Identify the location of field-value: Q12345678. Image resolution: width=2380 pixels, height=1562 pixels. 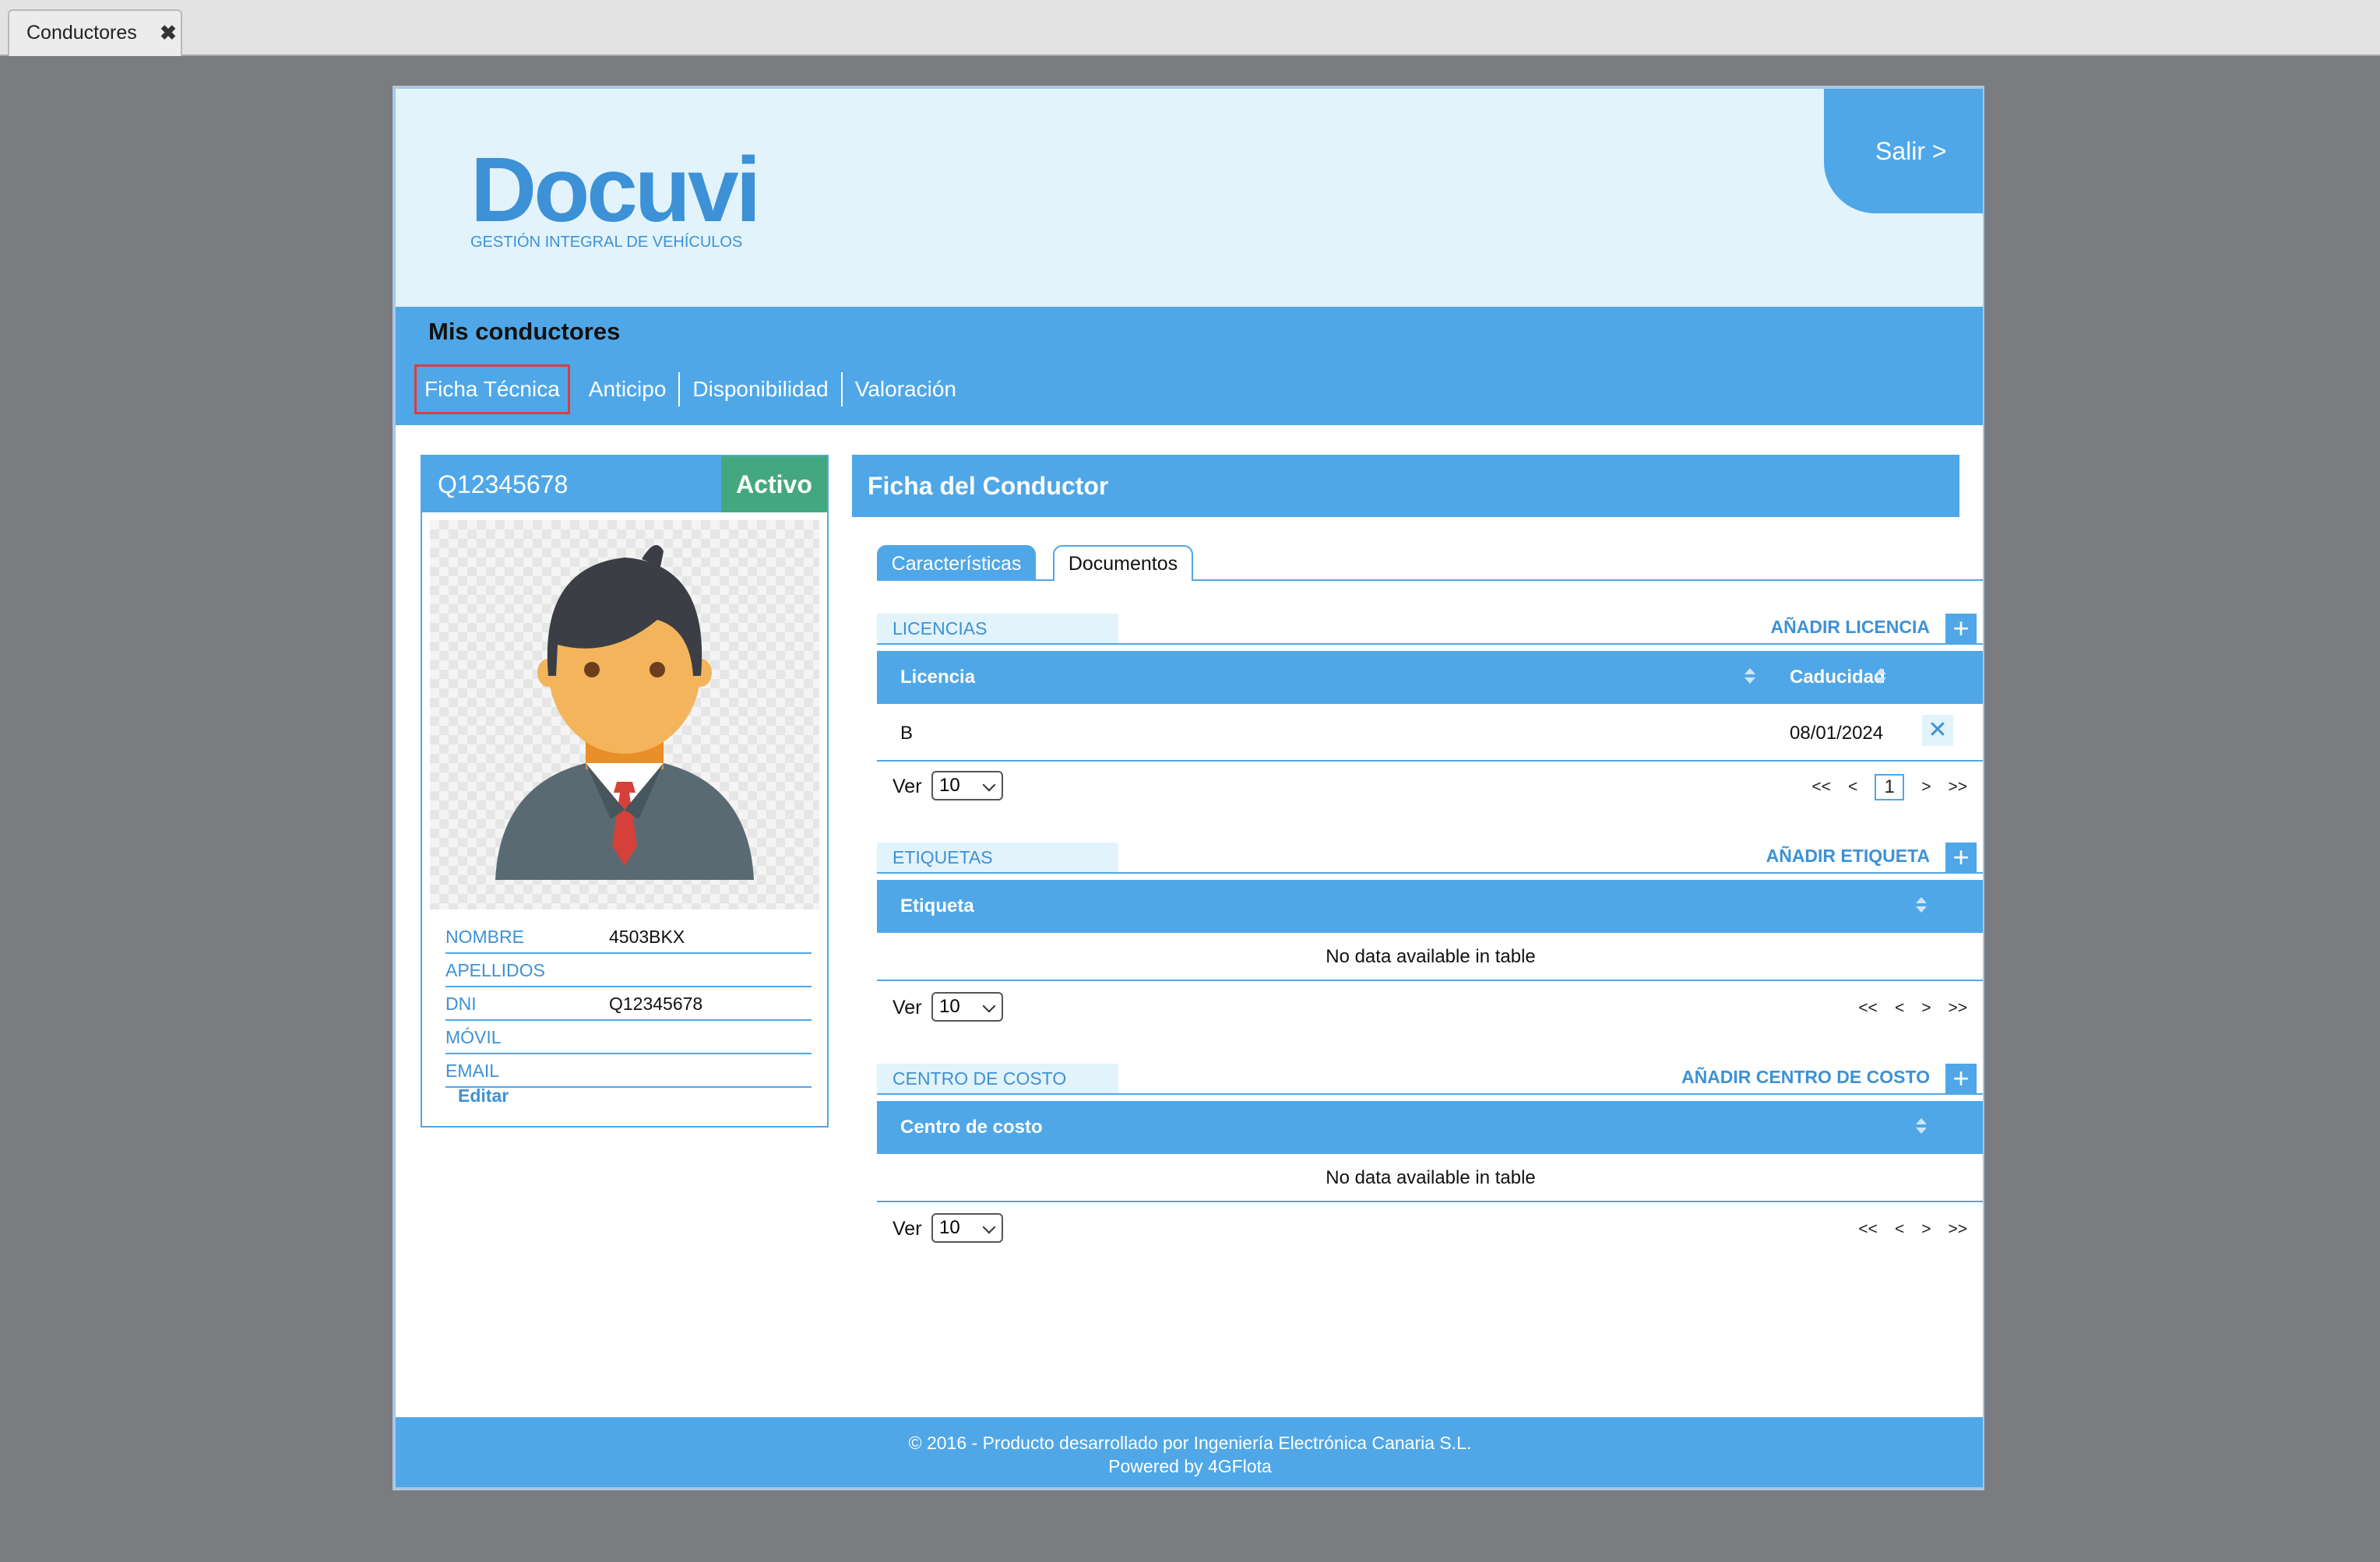
(656, 1004).